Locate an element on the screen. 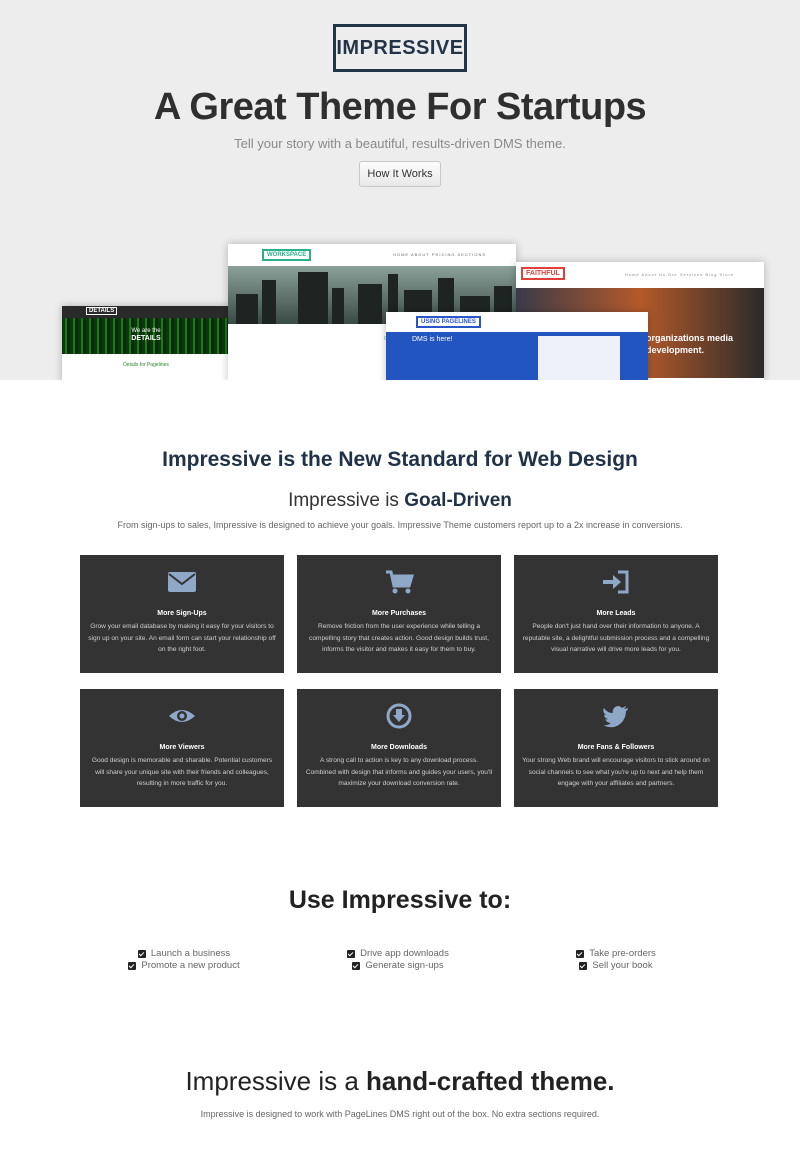 The height and width of the screenshot is (1175, 800). mockup-faithful-headline: organizations media development. is located at coordinates (690, 344).